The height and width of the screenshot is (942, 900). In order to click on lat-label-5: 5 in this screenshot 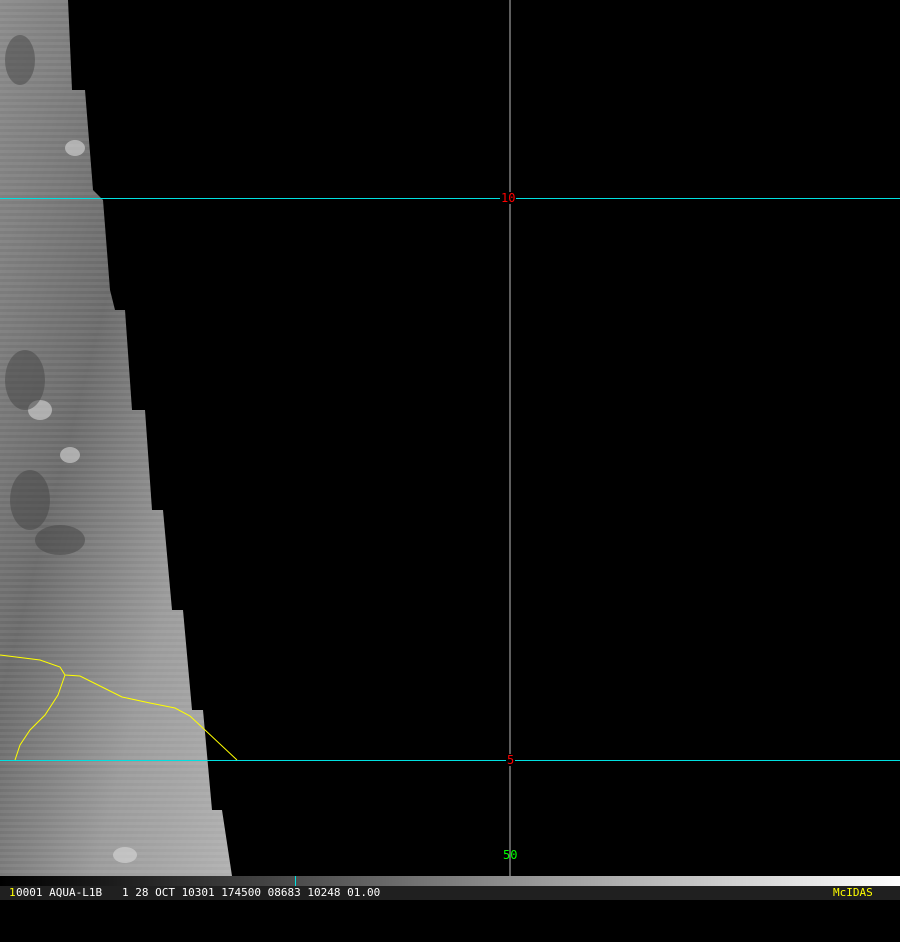, I will do `click(511, 760)`.